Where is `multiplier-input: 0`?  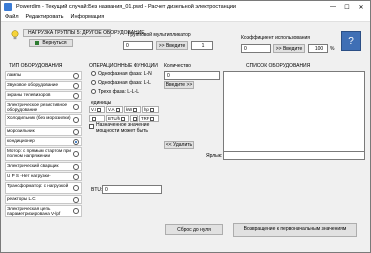 multiplier-input: 0 is located at coordinates (138, 45).